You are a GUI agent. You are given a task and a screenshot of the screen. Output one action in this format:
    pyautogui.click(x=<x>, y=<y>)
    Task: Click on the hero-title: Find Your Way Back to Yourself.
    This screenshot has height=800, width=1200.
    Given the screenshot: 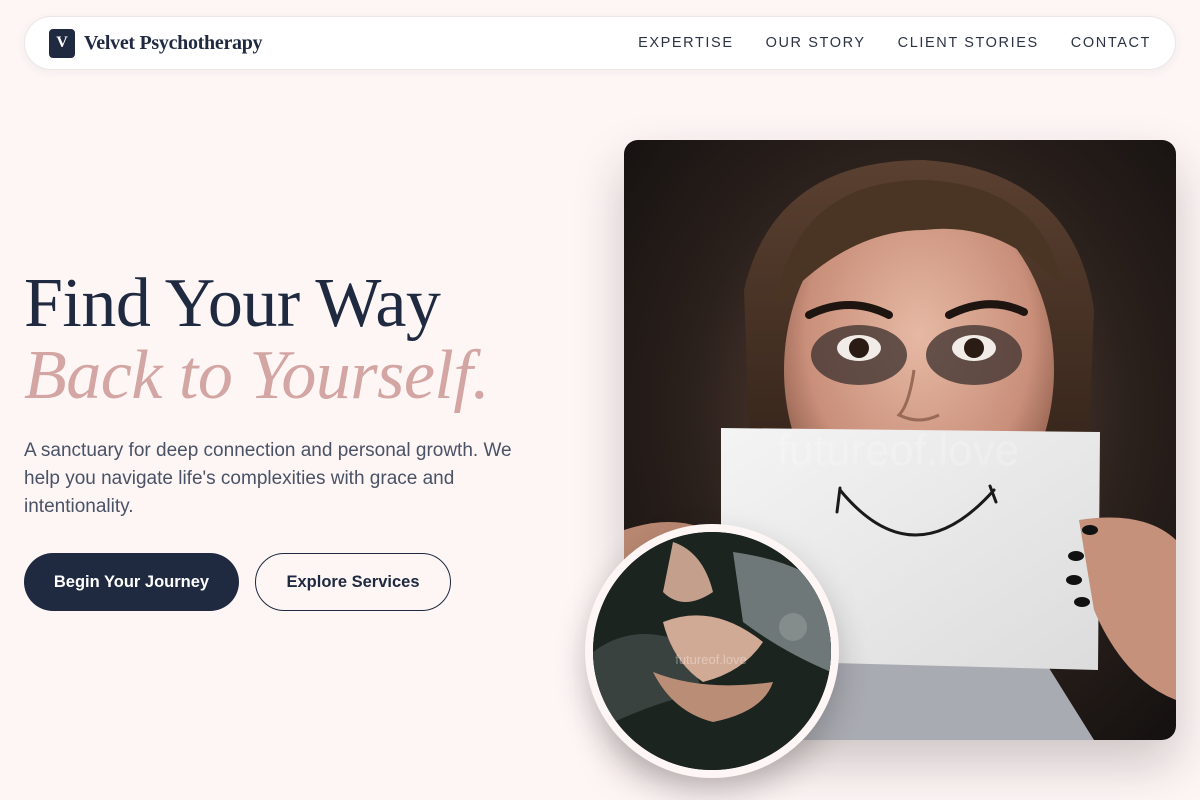 What is the action you would take?
    pyautogui.click(x=257, y=339)
    